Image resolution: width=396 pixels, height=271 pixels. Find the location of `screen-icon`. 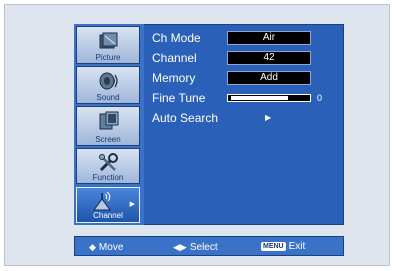

screen-icon is located at coordinates (109, 120).